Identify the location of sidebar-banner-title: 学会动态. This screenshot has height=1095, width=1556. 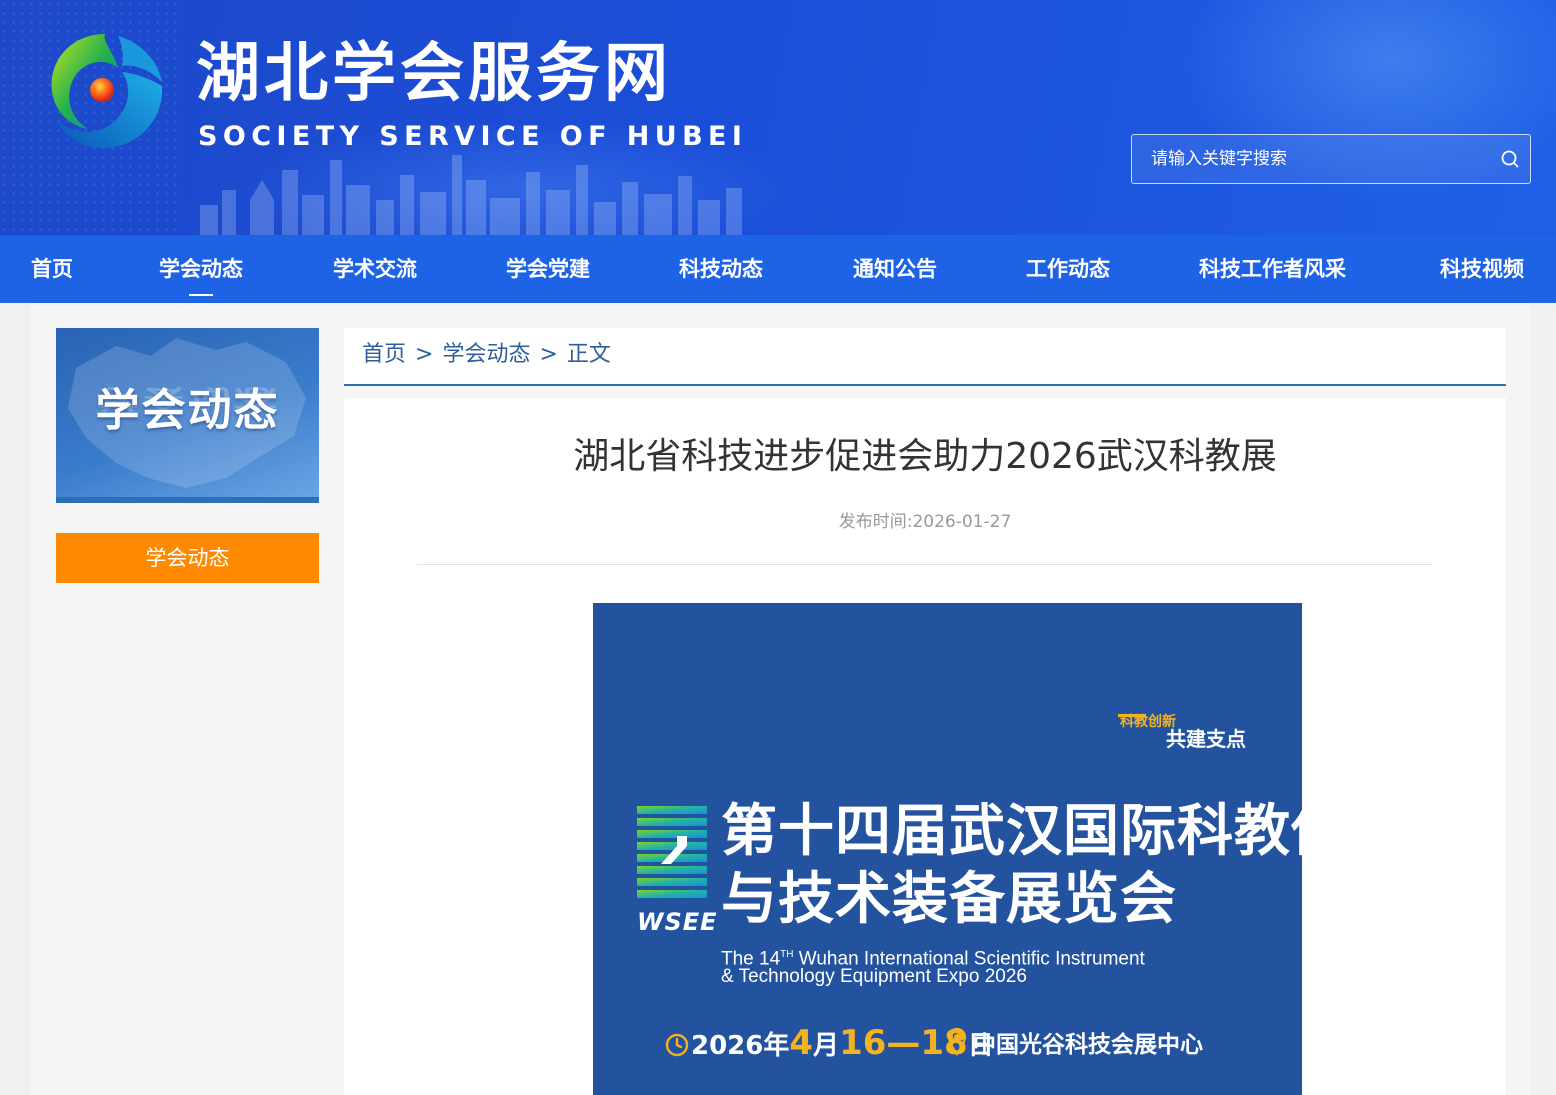
(187, 410).